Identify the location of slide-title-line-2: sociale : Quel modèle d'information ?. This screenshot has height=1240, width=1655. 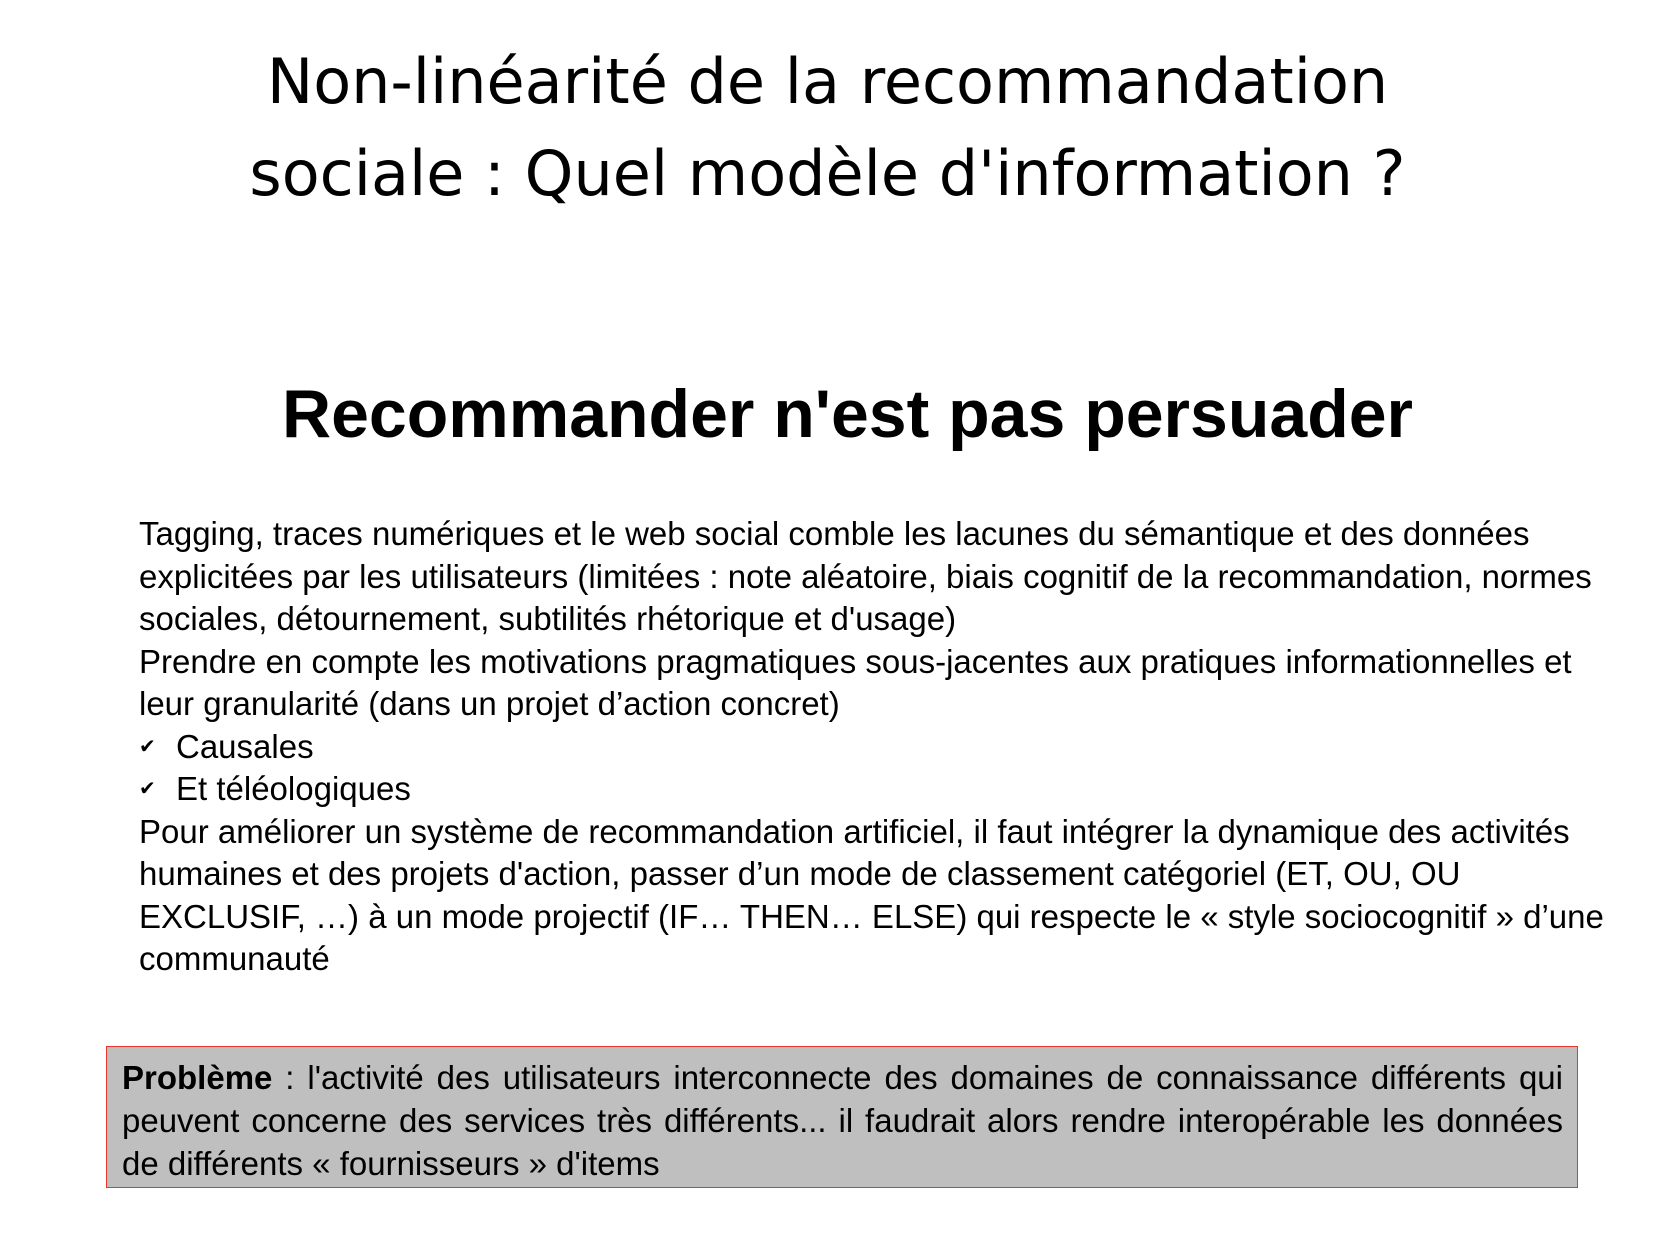
(827, 173).